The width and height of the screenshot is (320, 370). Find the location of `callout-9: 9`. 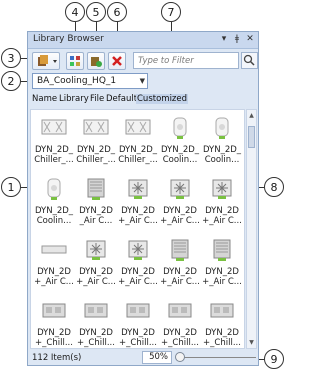

callout-9: 9 is located at coordinates (274, 359).